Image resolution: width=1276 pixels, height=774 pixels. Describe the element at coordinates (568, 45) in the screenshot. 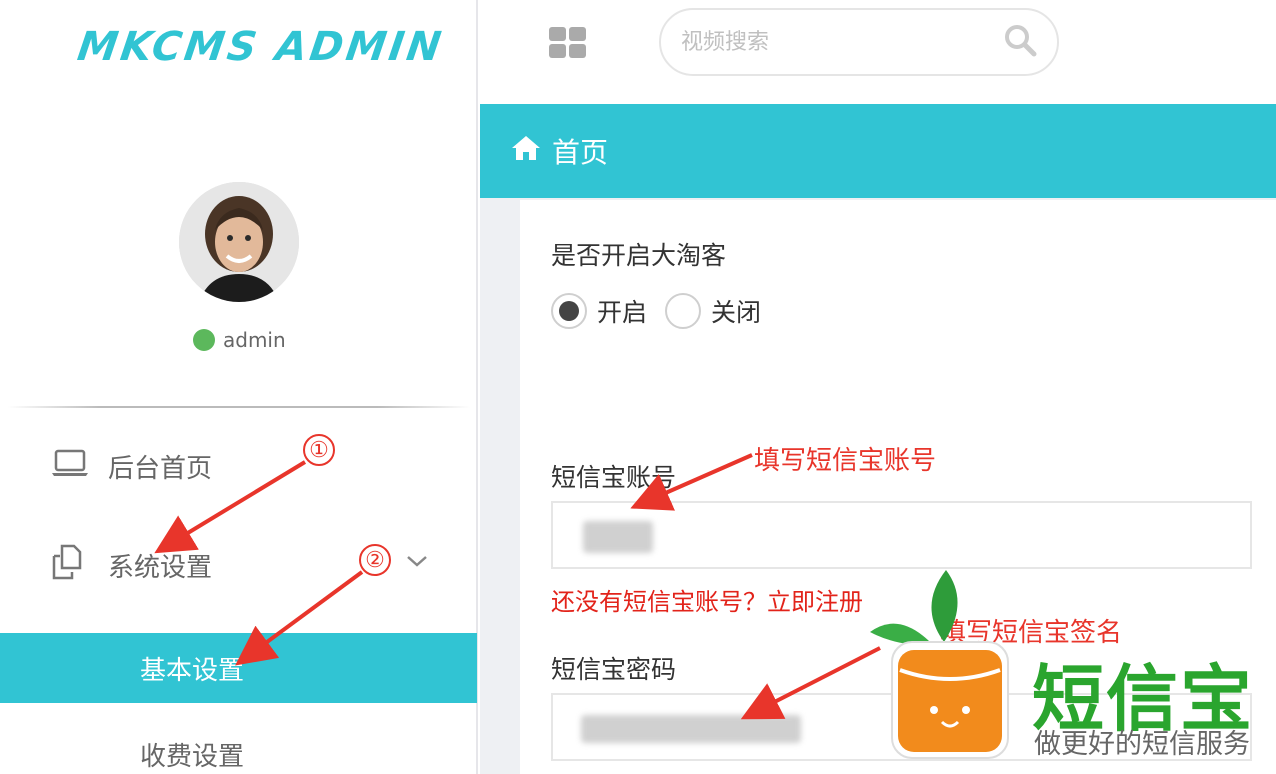

I see `grid-menu-icon` at that location.